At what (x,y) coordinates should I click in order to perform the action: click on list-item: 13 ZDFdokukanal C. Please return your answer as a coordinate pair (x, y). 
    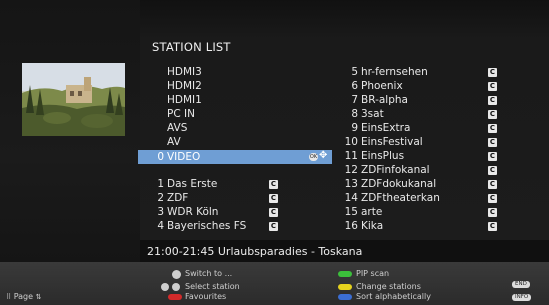
    Looking at the image, I should click on (420, 184).